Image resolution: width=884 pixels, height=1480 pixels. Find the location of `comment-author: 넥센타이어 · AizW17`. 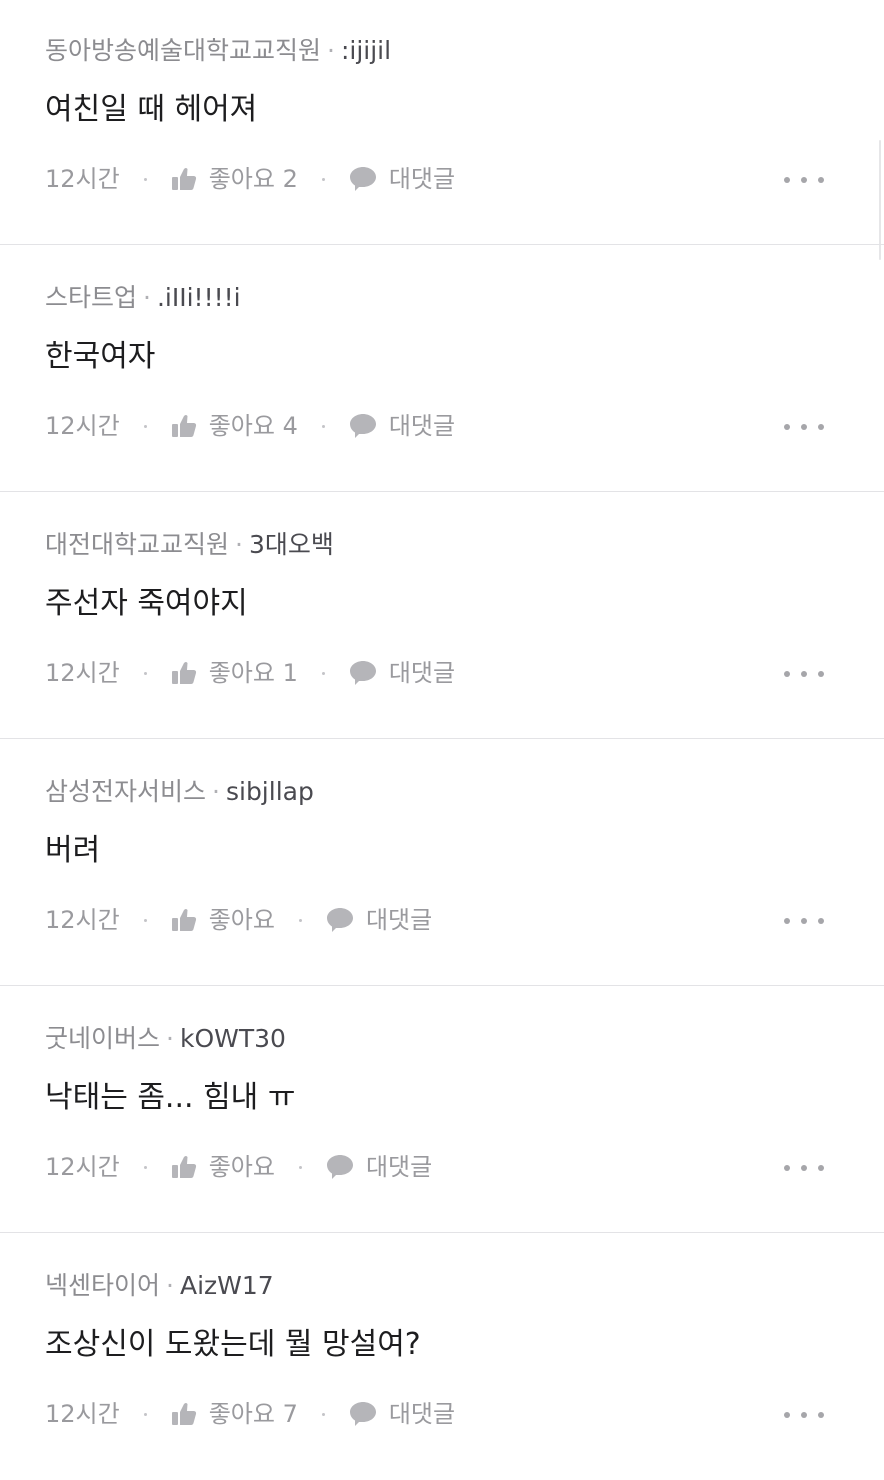

comment-author: 넥센타이어 · AizW17 is located at coordinates (159, 1286).